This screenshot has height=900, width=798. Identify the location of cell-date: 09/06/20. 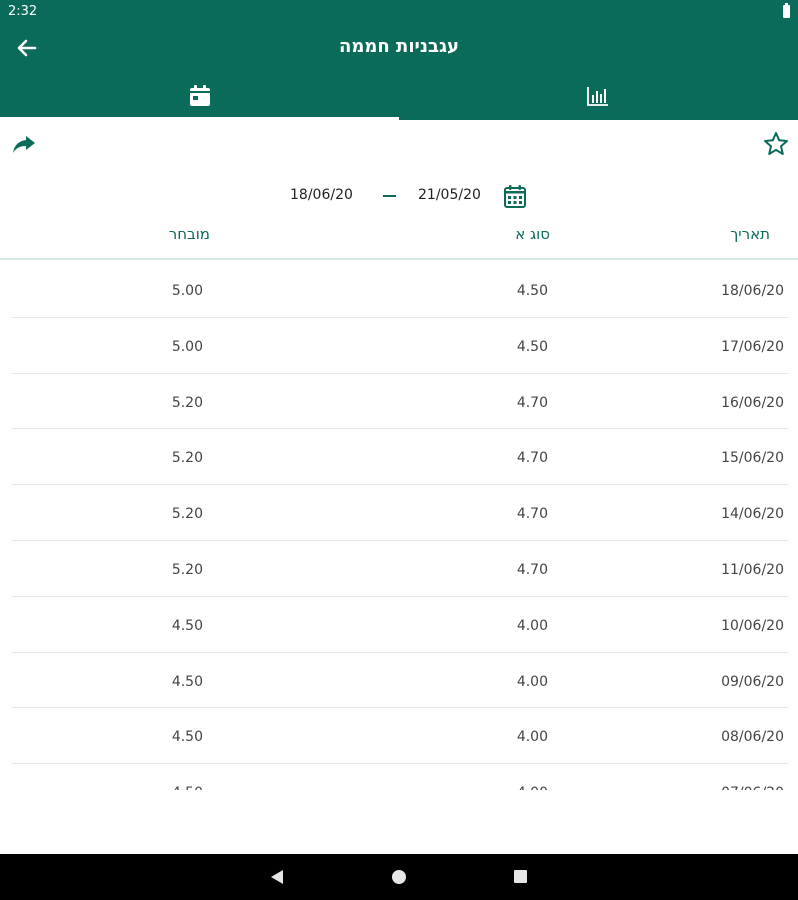
(752, 681).